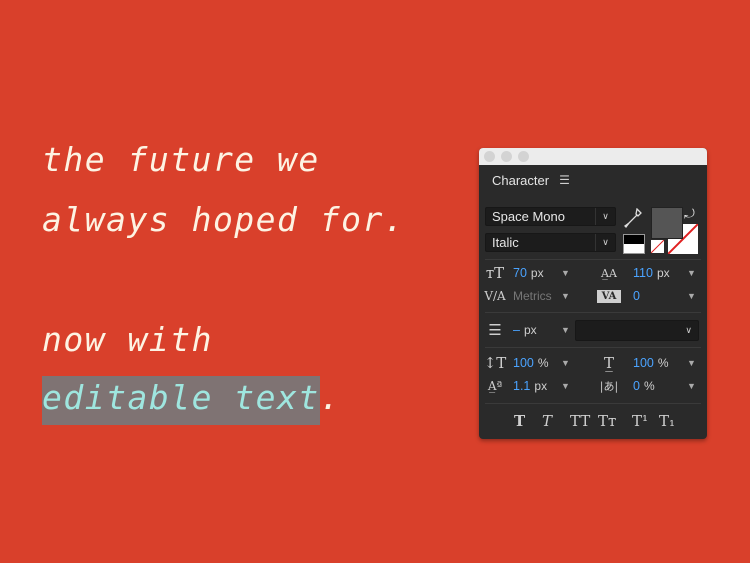 Image resolution: width=750 pixels, height=563 pixels. What do you see at coordinates (609, 273) in the screenshot?
I see `leading-icon: A̲A` at bounding box center [609, 273].